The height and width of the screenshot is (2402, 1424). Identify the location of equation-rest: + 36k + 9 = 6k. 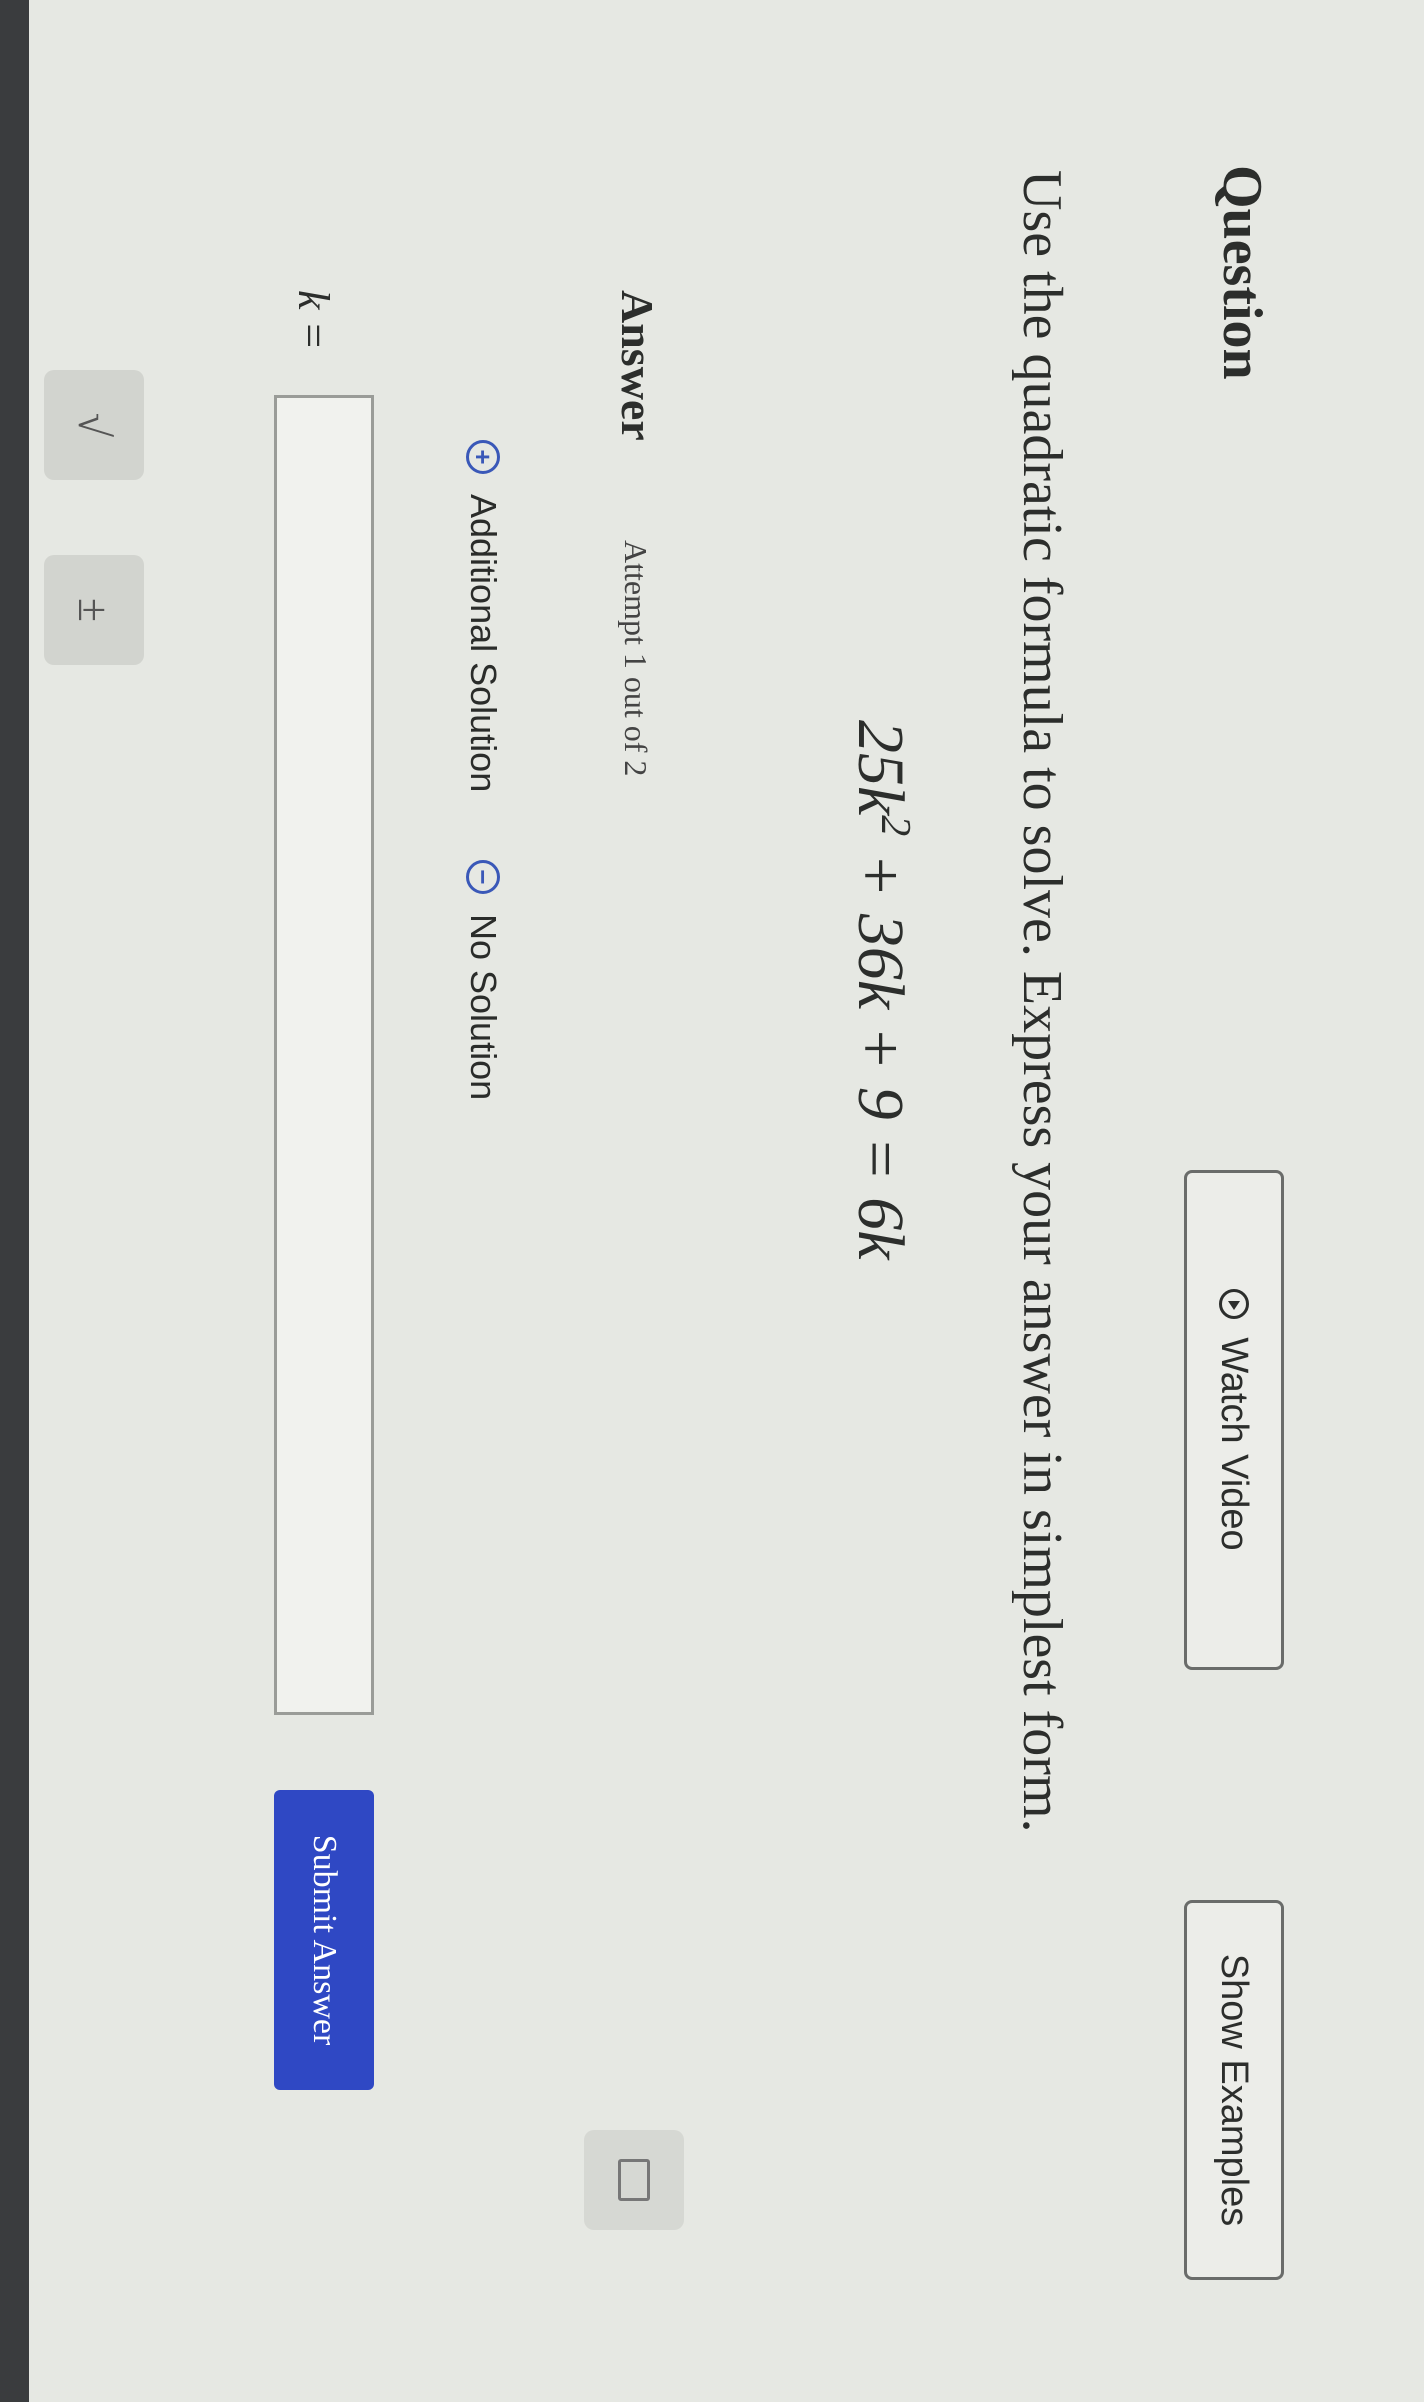
(880, 1048).